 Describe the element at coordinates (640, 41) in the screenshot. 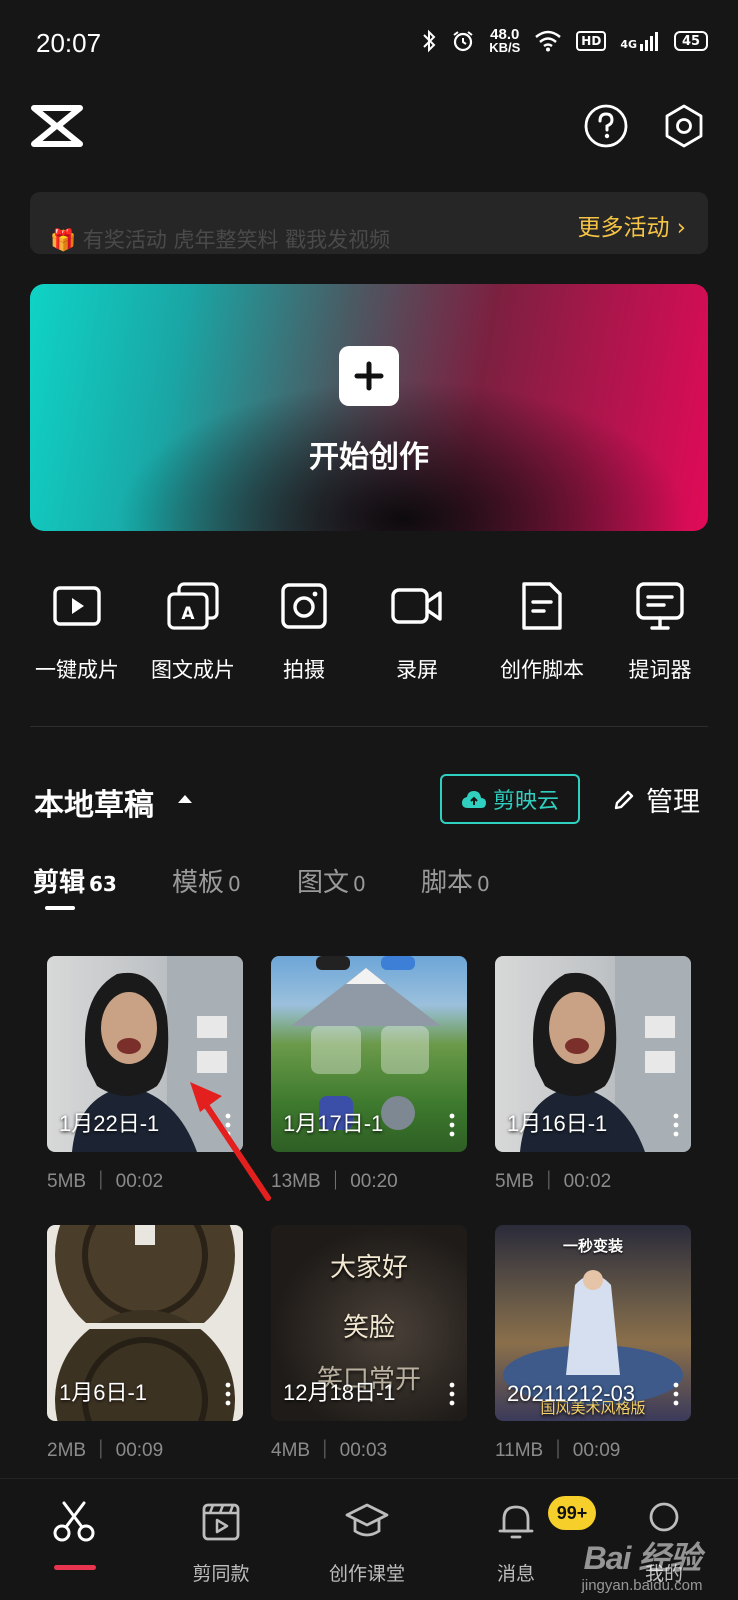

I see `signal-icon: 4G` at that location.